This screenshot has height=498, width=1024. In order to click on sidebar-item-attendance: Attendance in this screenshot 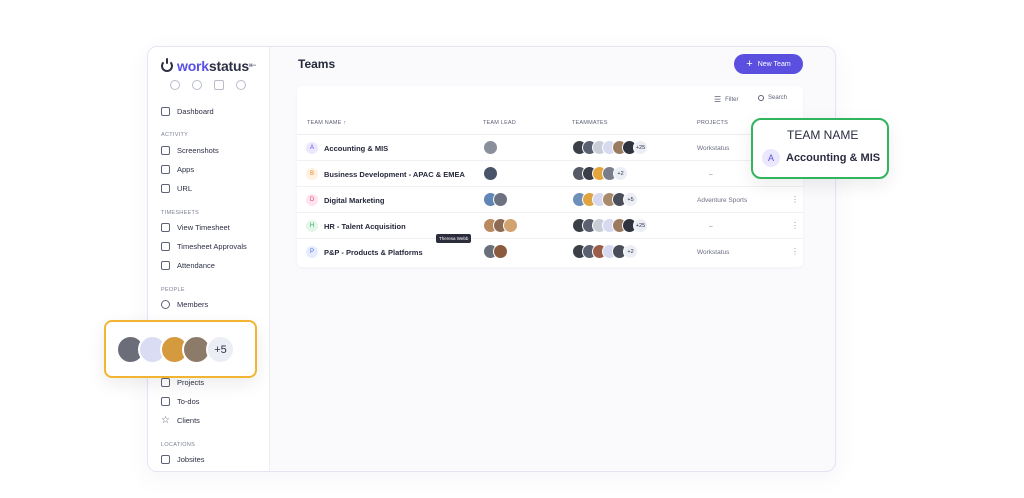, I will do `click(188, 265)`.